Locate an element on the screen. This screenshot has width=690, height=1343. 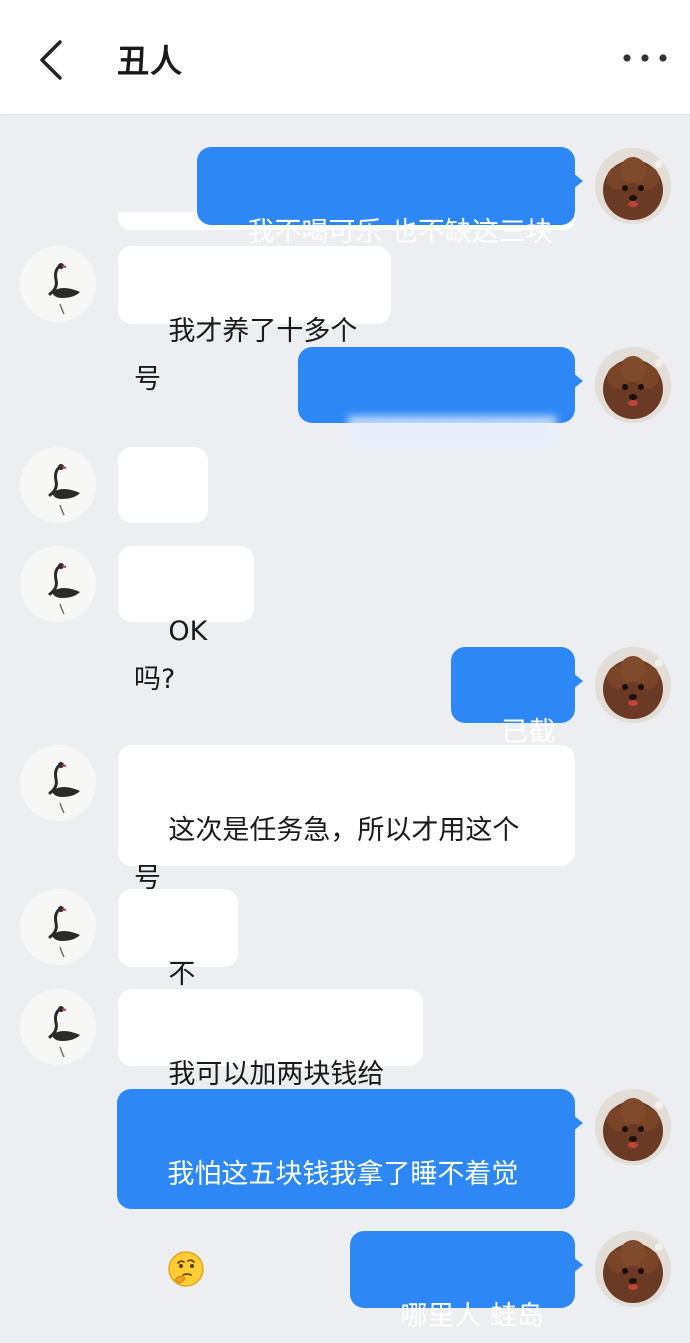
message-bubble-incoming: 这次是任务急，所以才用这个 号 is located at coordinates (346, 819).